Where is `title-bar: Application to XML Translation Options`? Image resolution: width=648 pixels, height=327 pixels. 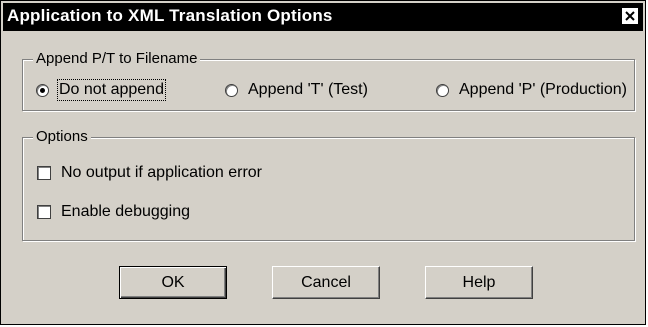 title-bar: Application to XML Translation Options is located at coordinates (323, 17).